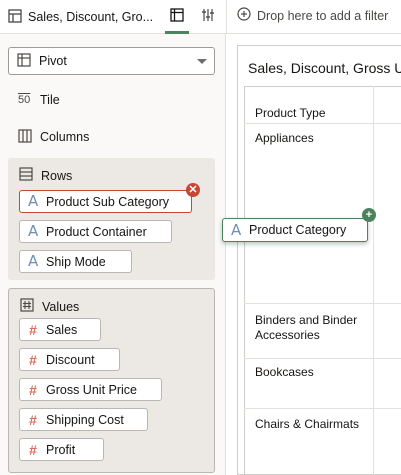 The width and height of the screenshot is (401, 475). What do you see at coordinates (24, 100) in the screenshot?
I see `tile-icon: 50` at bounding box center [24, 100].